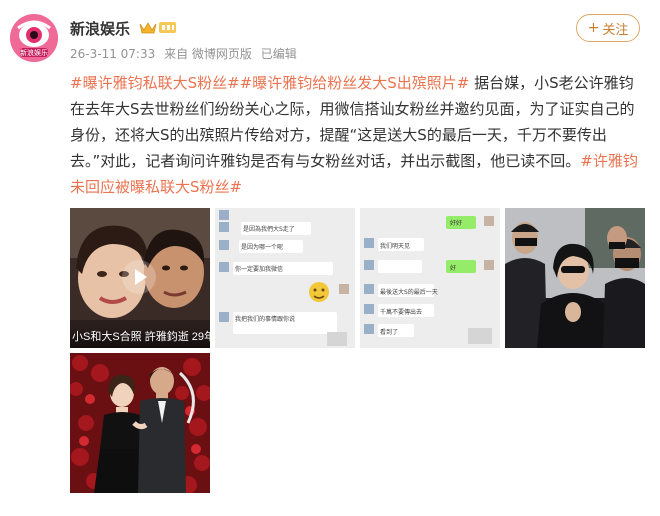  I want to click on play-button, so click(139, 277).